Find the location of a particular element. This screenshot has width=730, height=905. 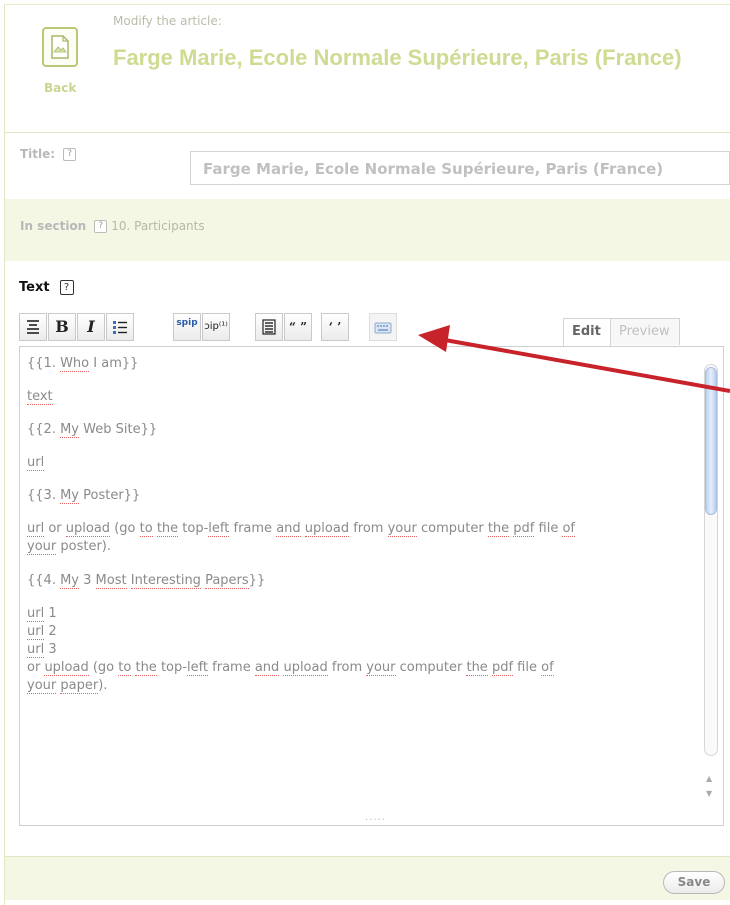

text-help-icon: ? is located at coordinates (66, 287).